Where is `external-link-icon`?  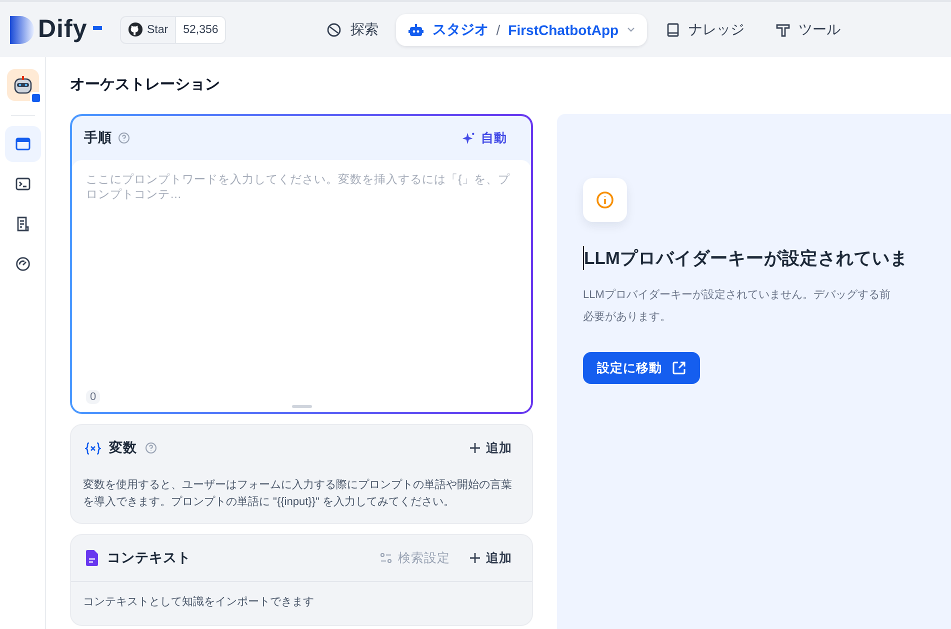
external-link-icon is located at coordinates (679, 368).